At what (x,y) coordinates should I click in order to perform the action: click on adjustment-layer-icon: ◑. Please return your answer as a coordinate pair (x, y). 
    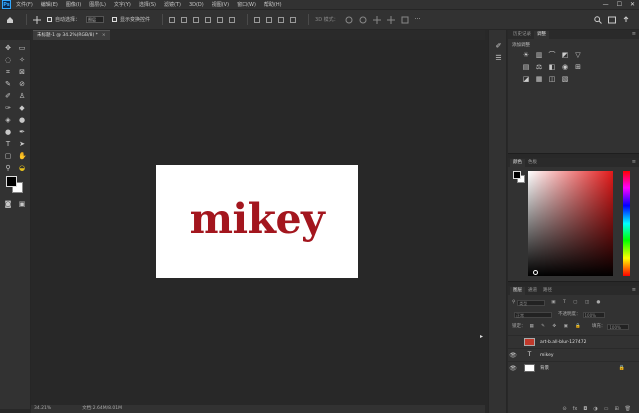
    Looking at the image, I should click on (595, 409).